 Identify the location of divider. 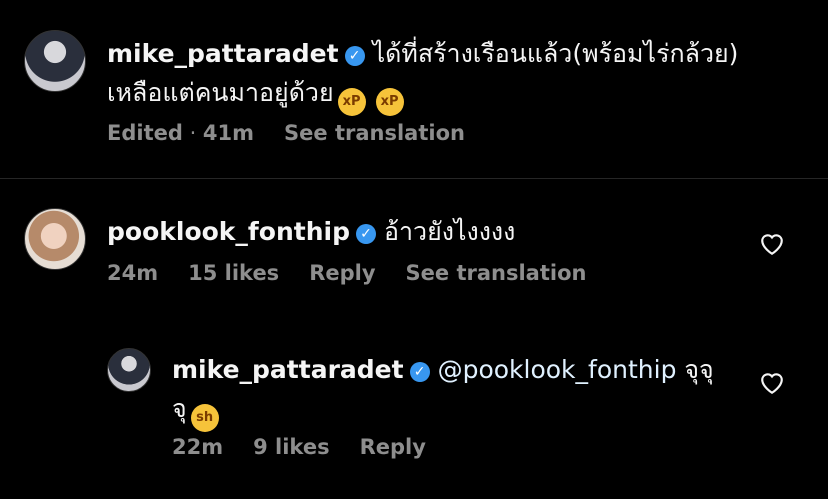
(414, 178).